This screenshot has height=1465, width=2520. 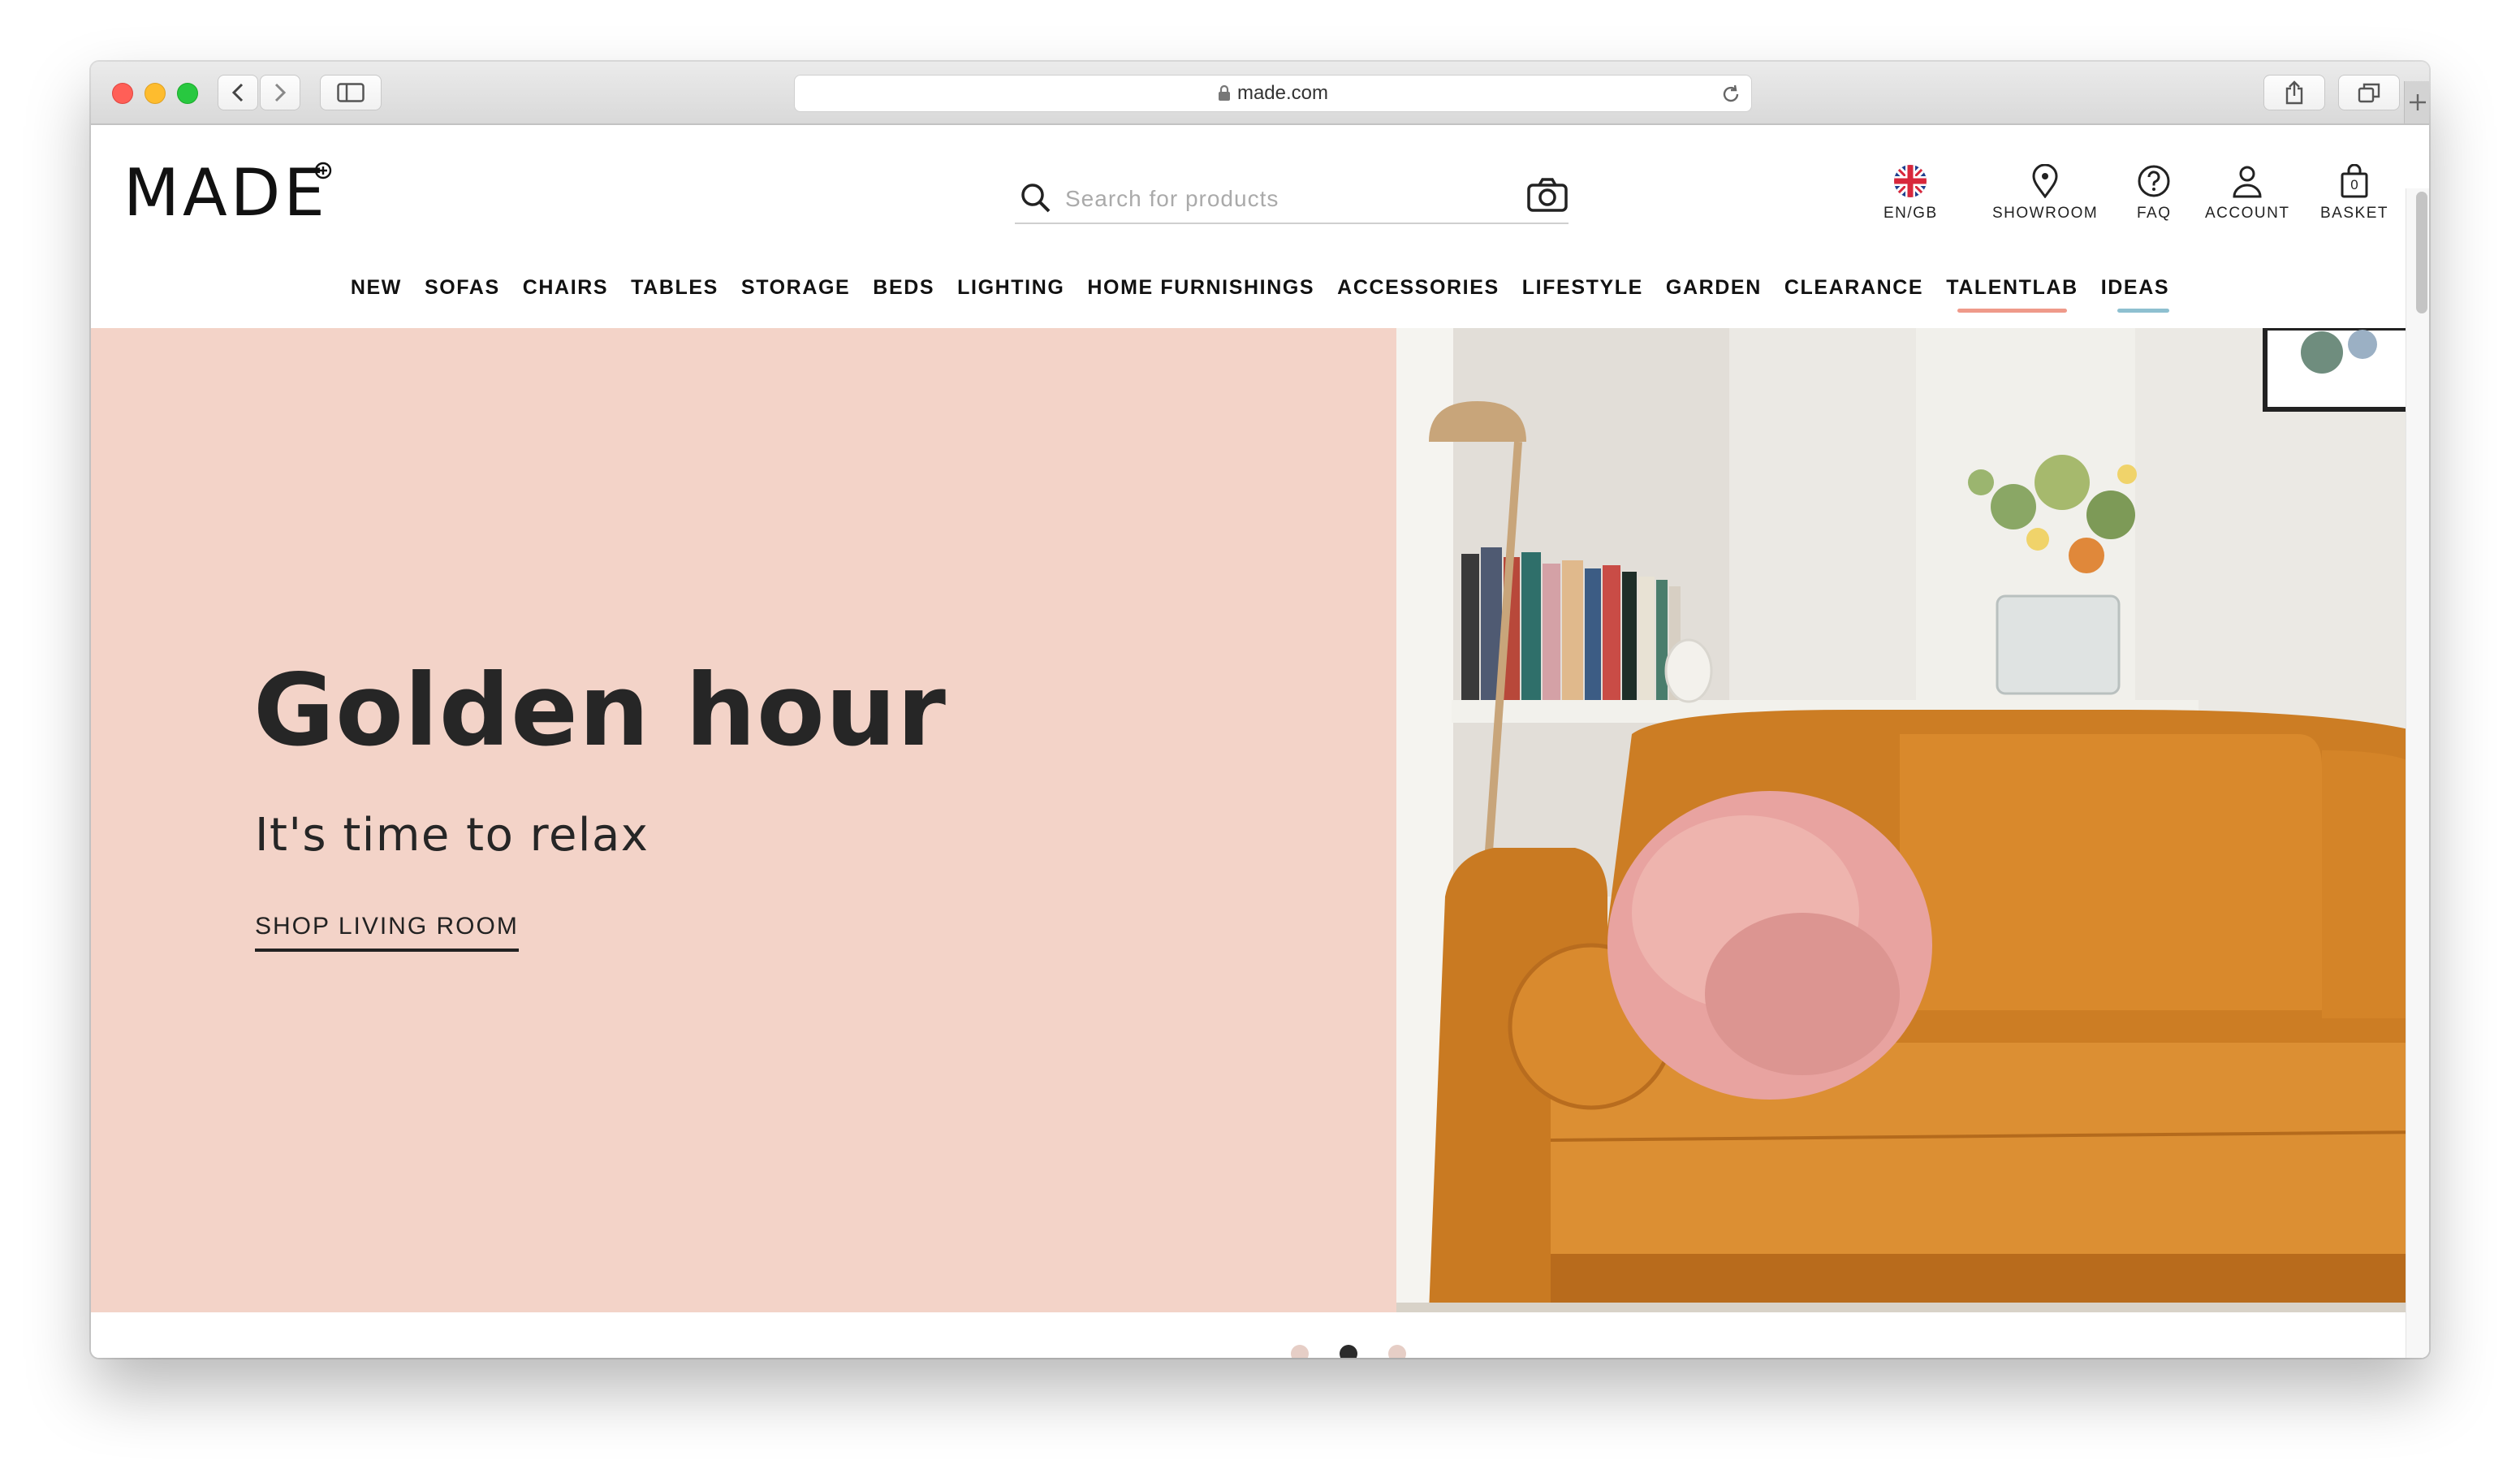 What do you see at coordinates (1714, 288) in the screenshot?
I see `nav-item-garden: GARDEN` at bounding box center [1714, 288].